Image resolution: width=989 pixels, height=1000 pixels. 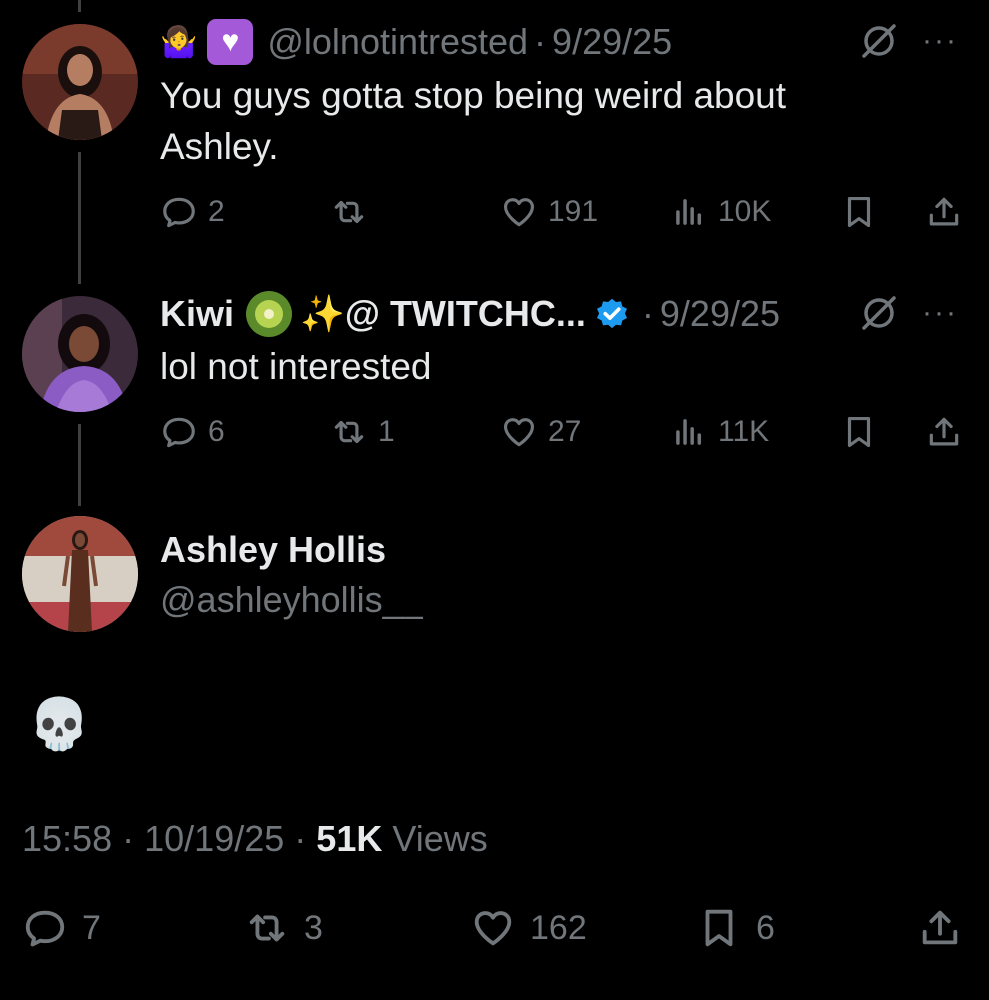 I want to click on main-display-name: Ashley Hollis, so click(x=273, y=550).